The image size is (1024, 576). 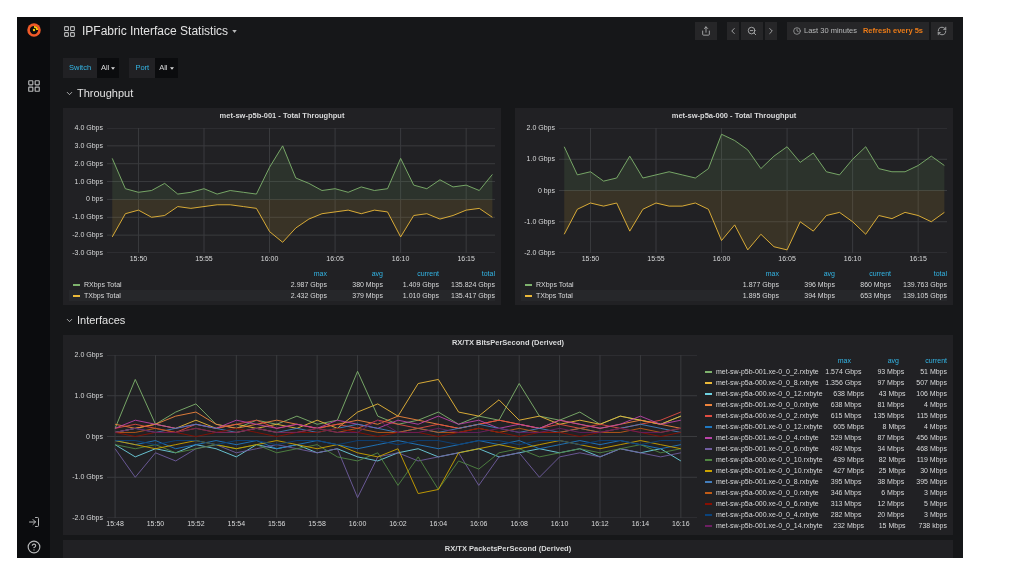 I want to click on zoom-out-icon, so click(x=752, y=31).